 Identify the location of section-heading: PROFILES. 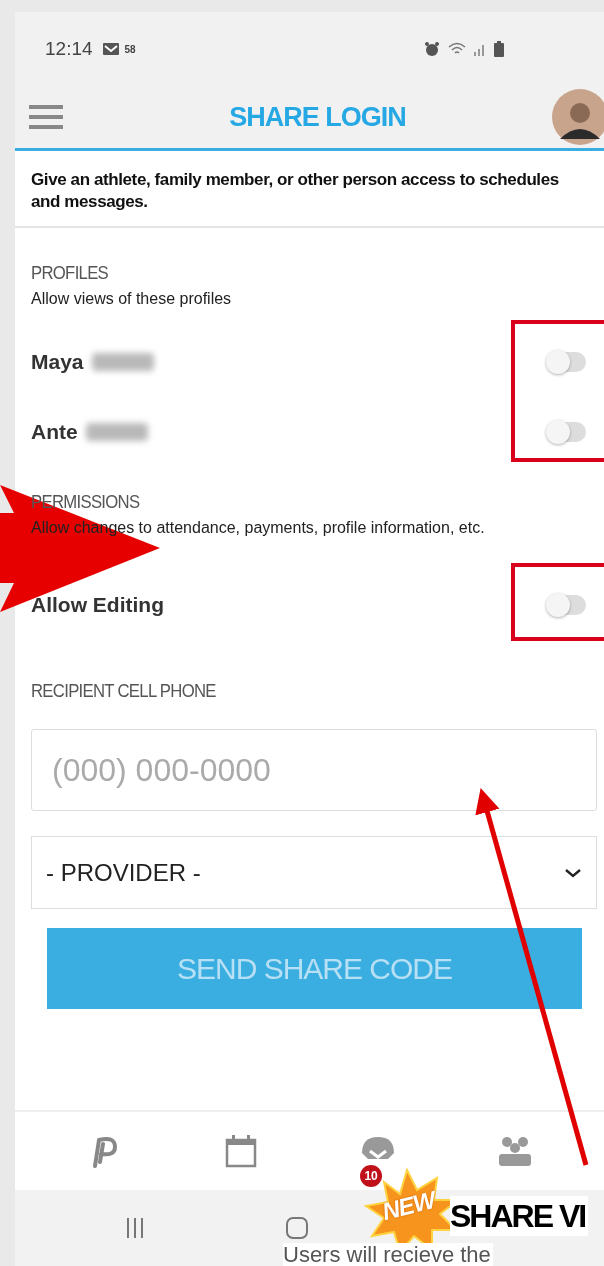
(70, 273).